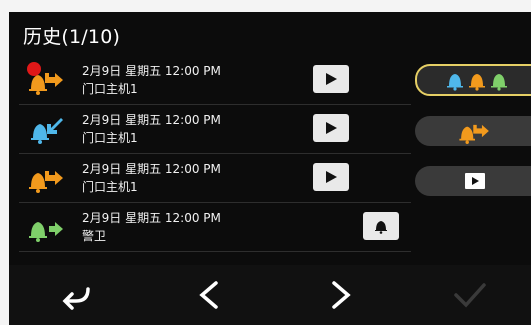  Describe the element at coordinates (72, 37) in the screenshot. I see `page-title: 历史(1/10)` at that location.